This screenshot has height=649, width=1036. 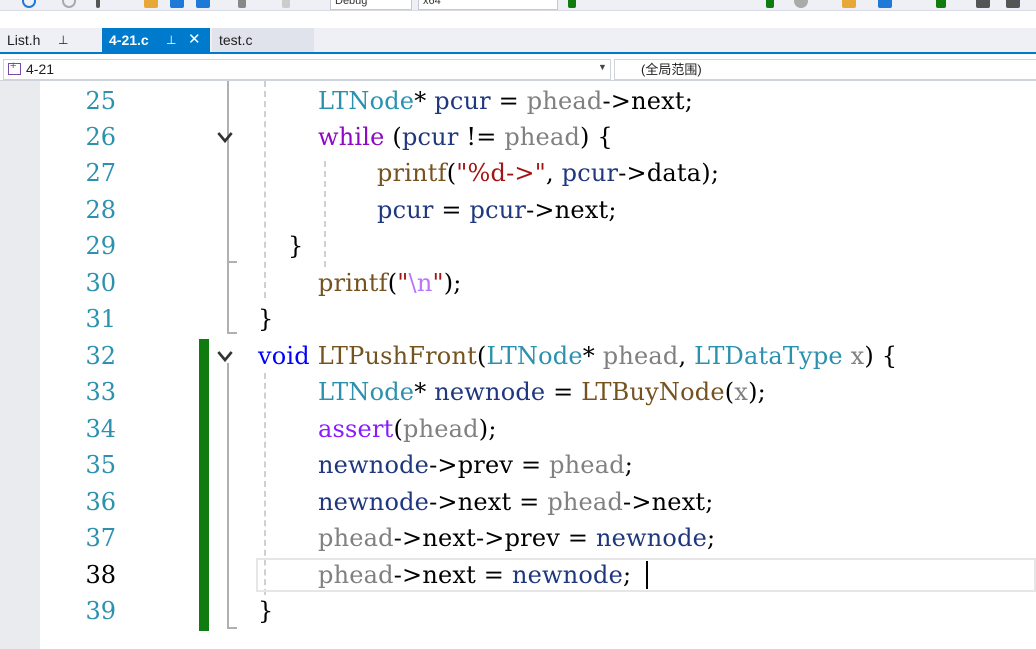 What do you see at coordinates (100, 137) in the screenshot?
I see `line-number: 26` at bounding box center [100, 137].